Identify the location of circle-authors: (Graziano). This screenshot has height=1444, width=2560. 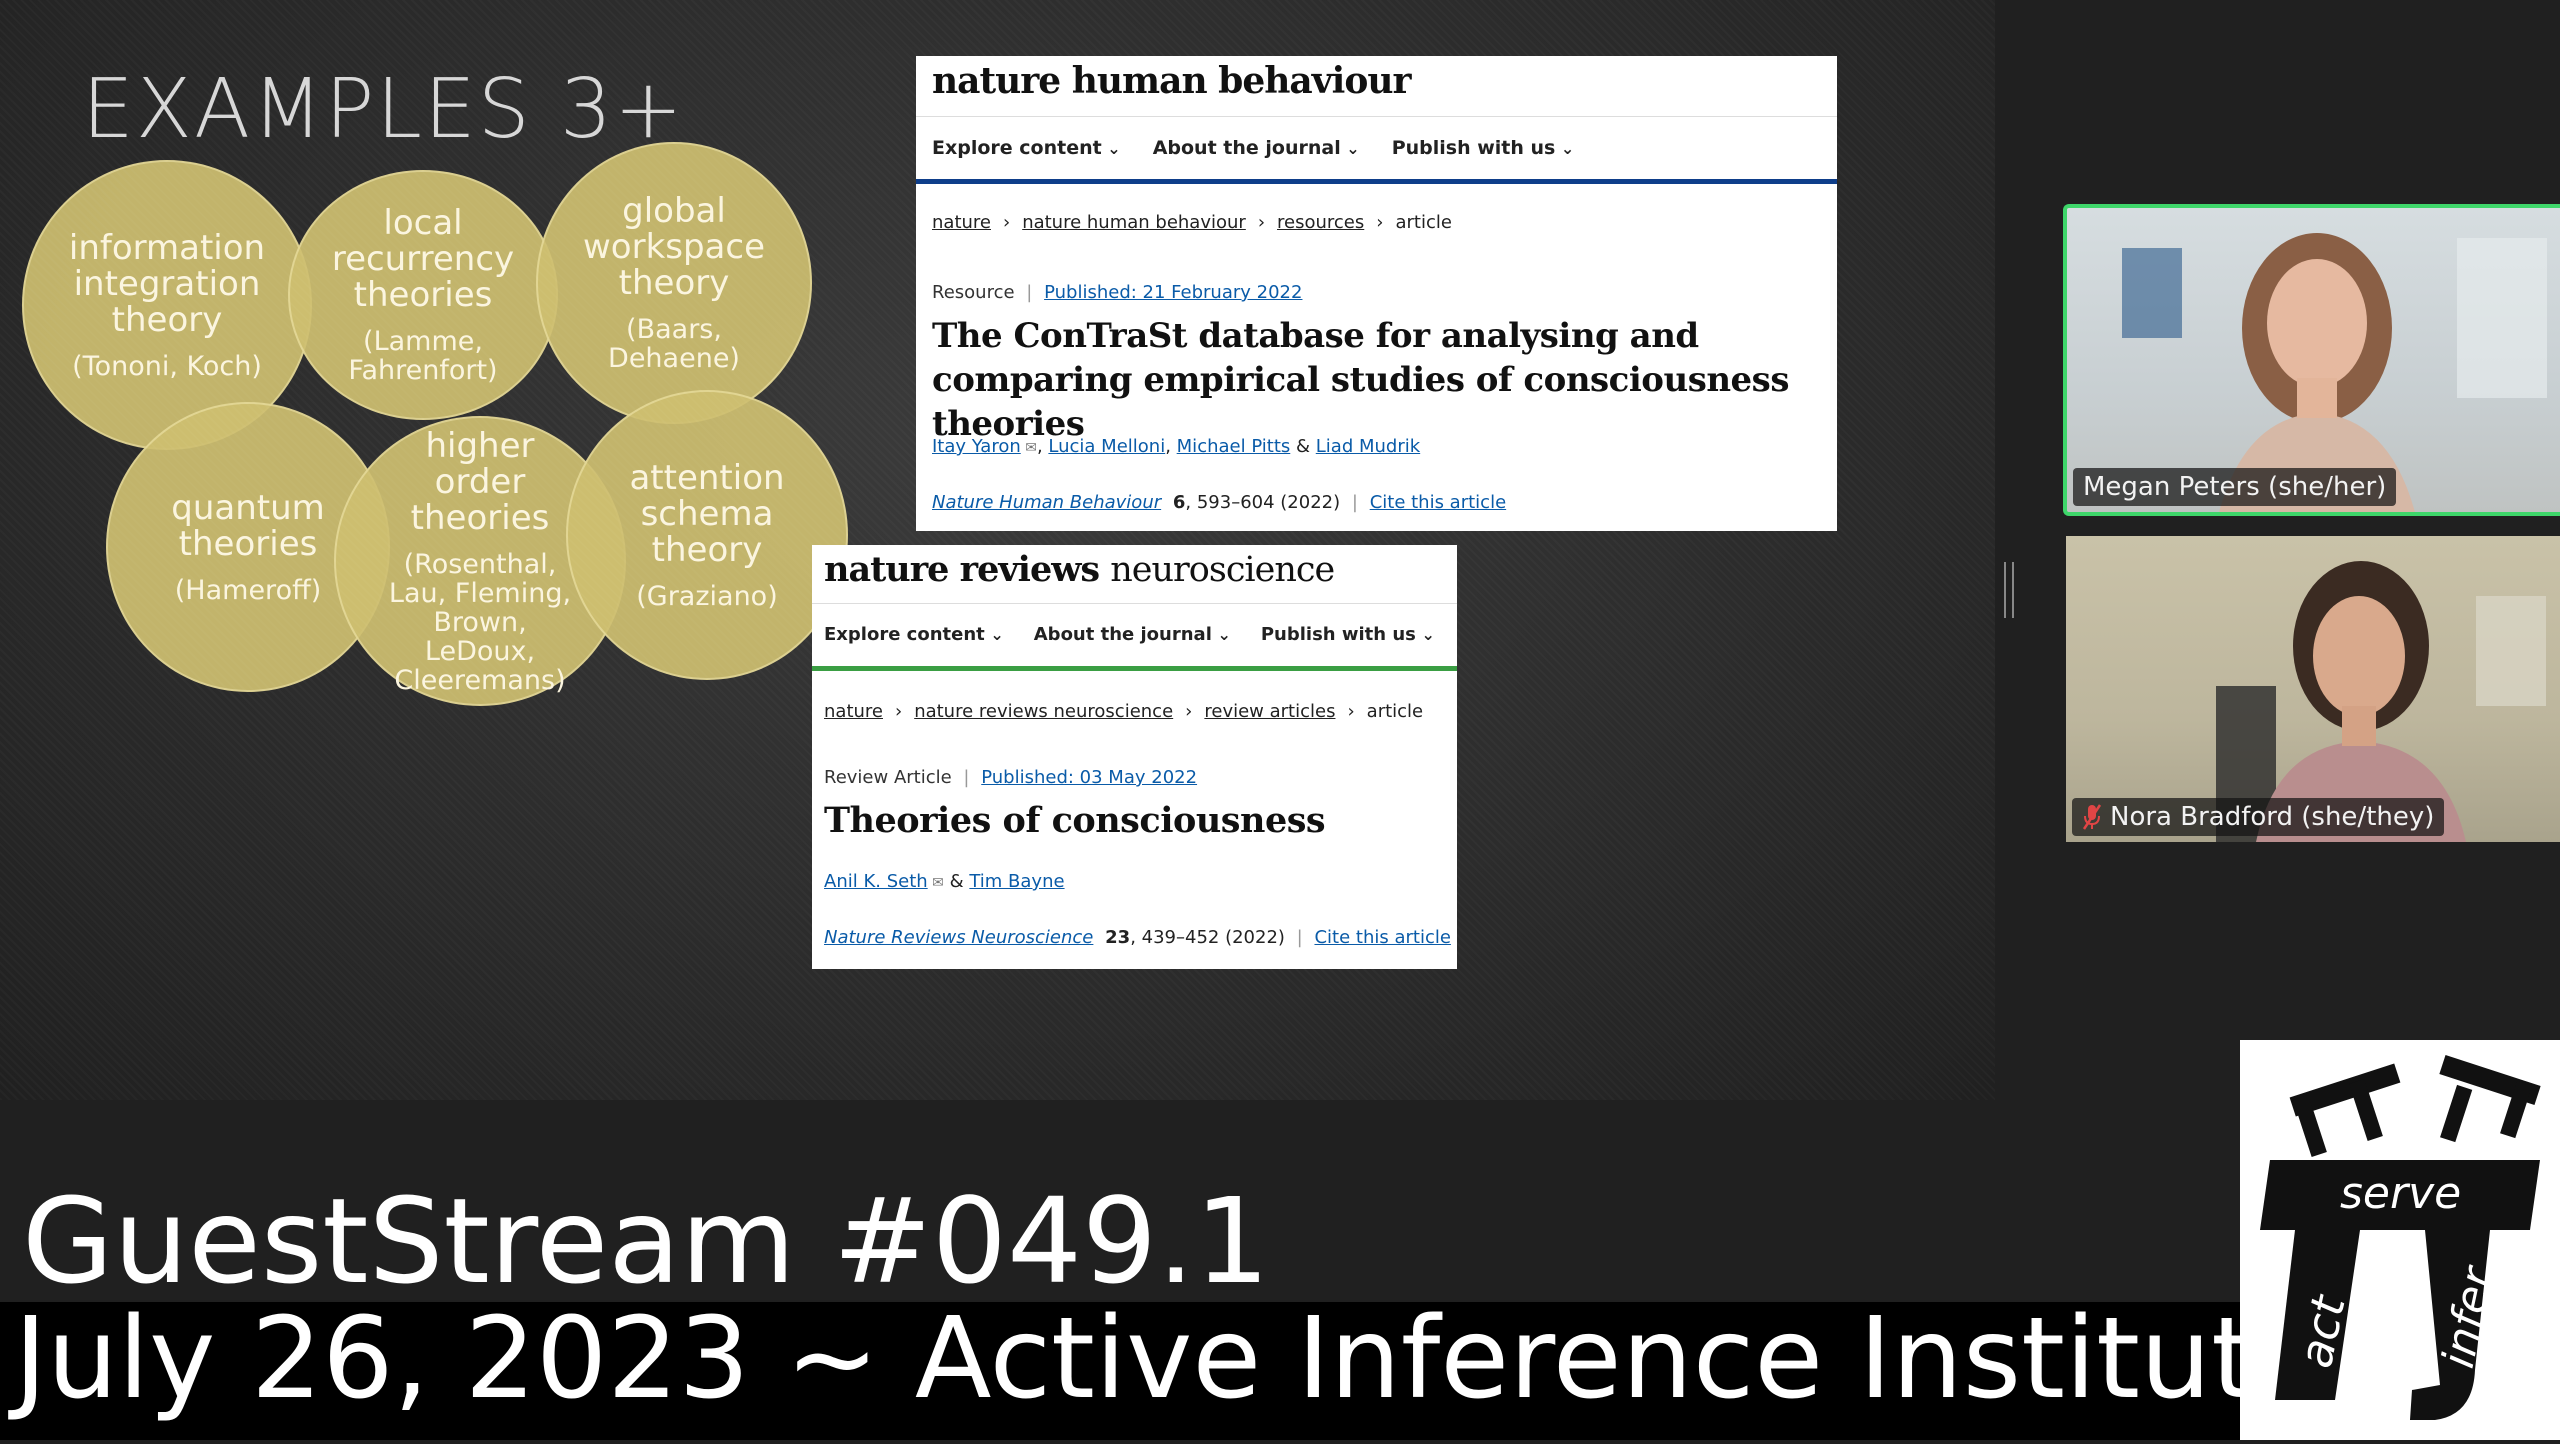
(707, 596).